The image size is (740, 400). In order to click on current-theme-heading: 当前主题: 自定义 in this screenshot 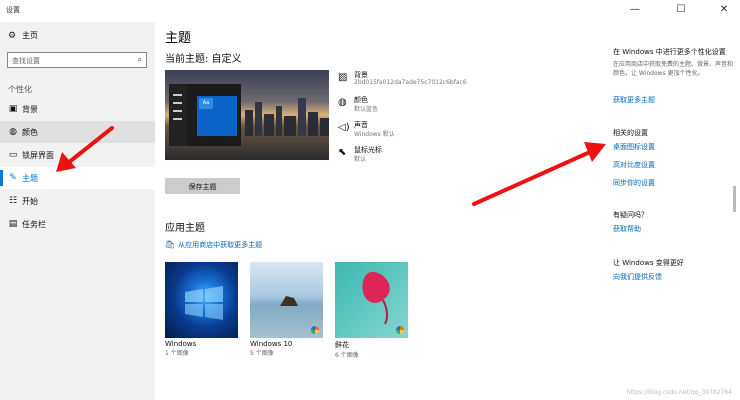, I will do `click(203, 59)`.